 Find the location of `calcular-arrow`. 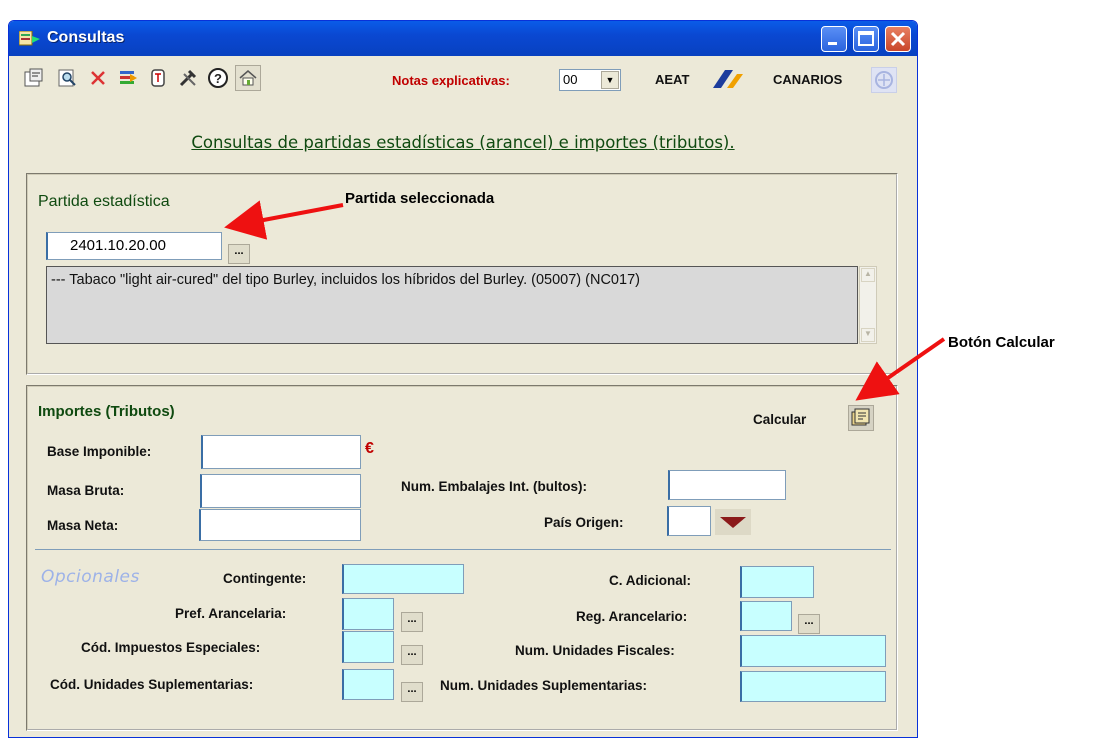

calcular-arrow is located at coordinates (900, 369).